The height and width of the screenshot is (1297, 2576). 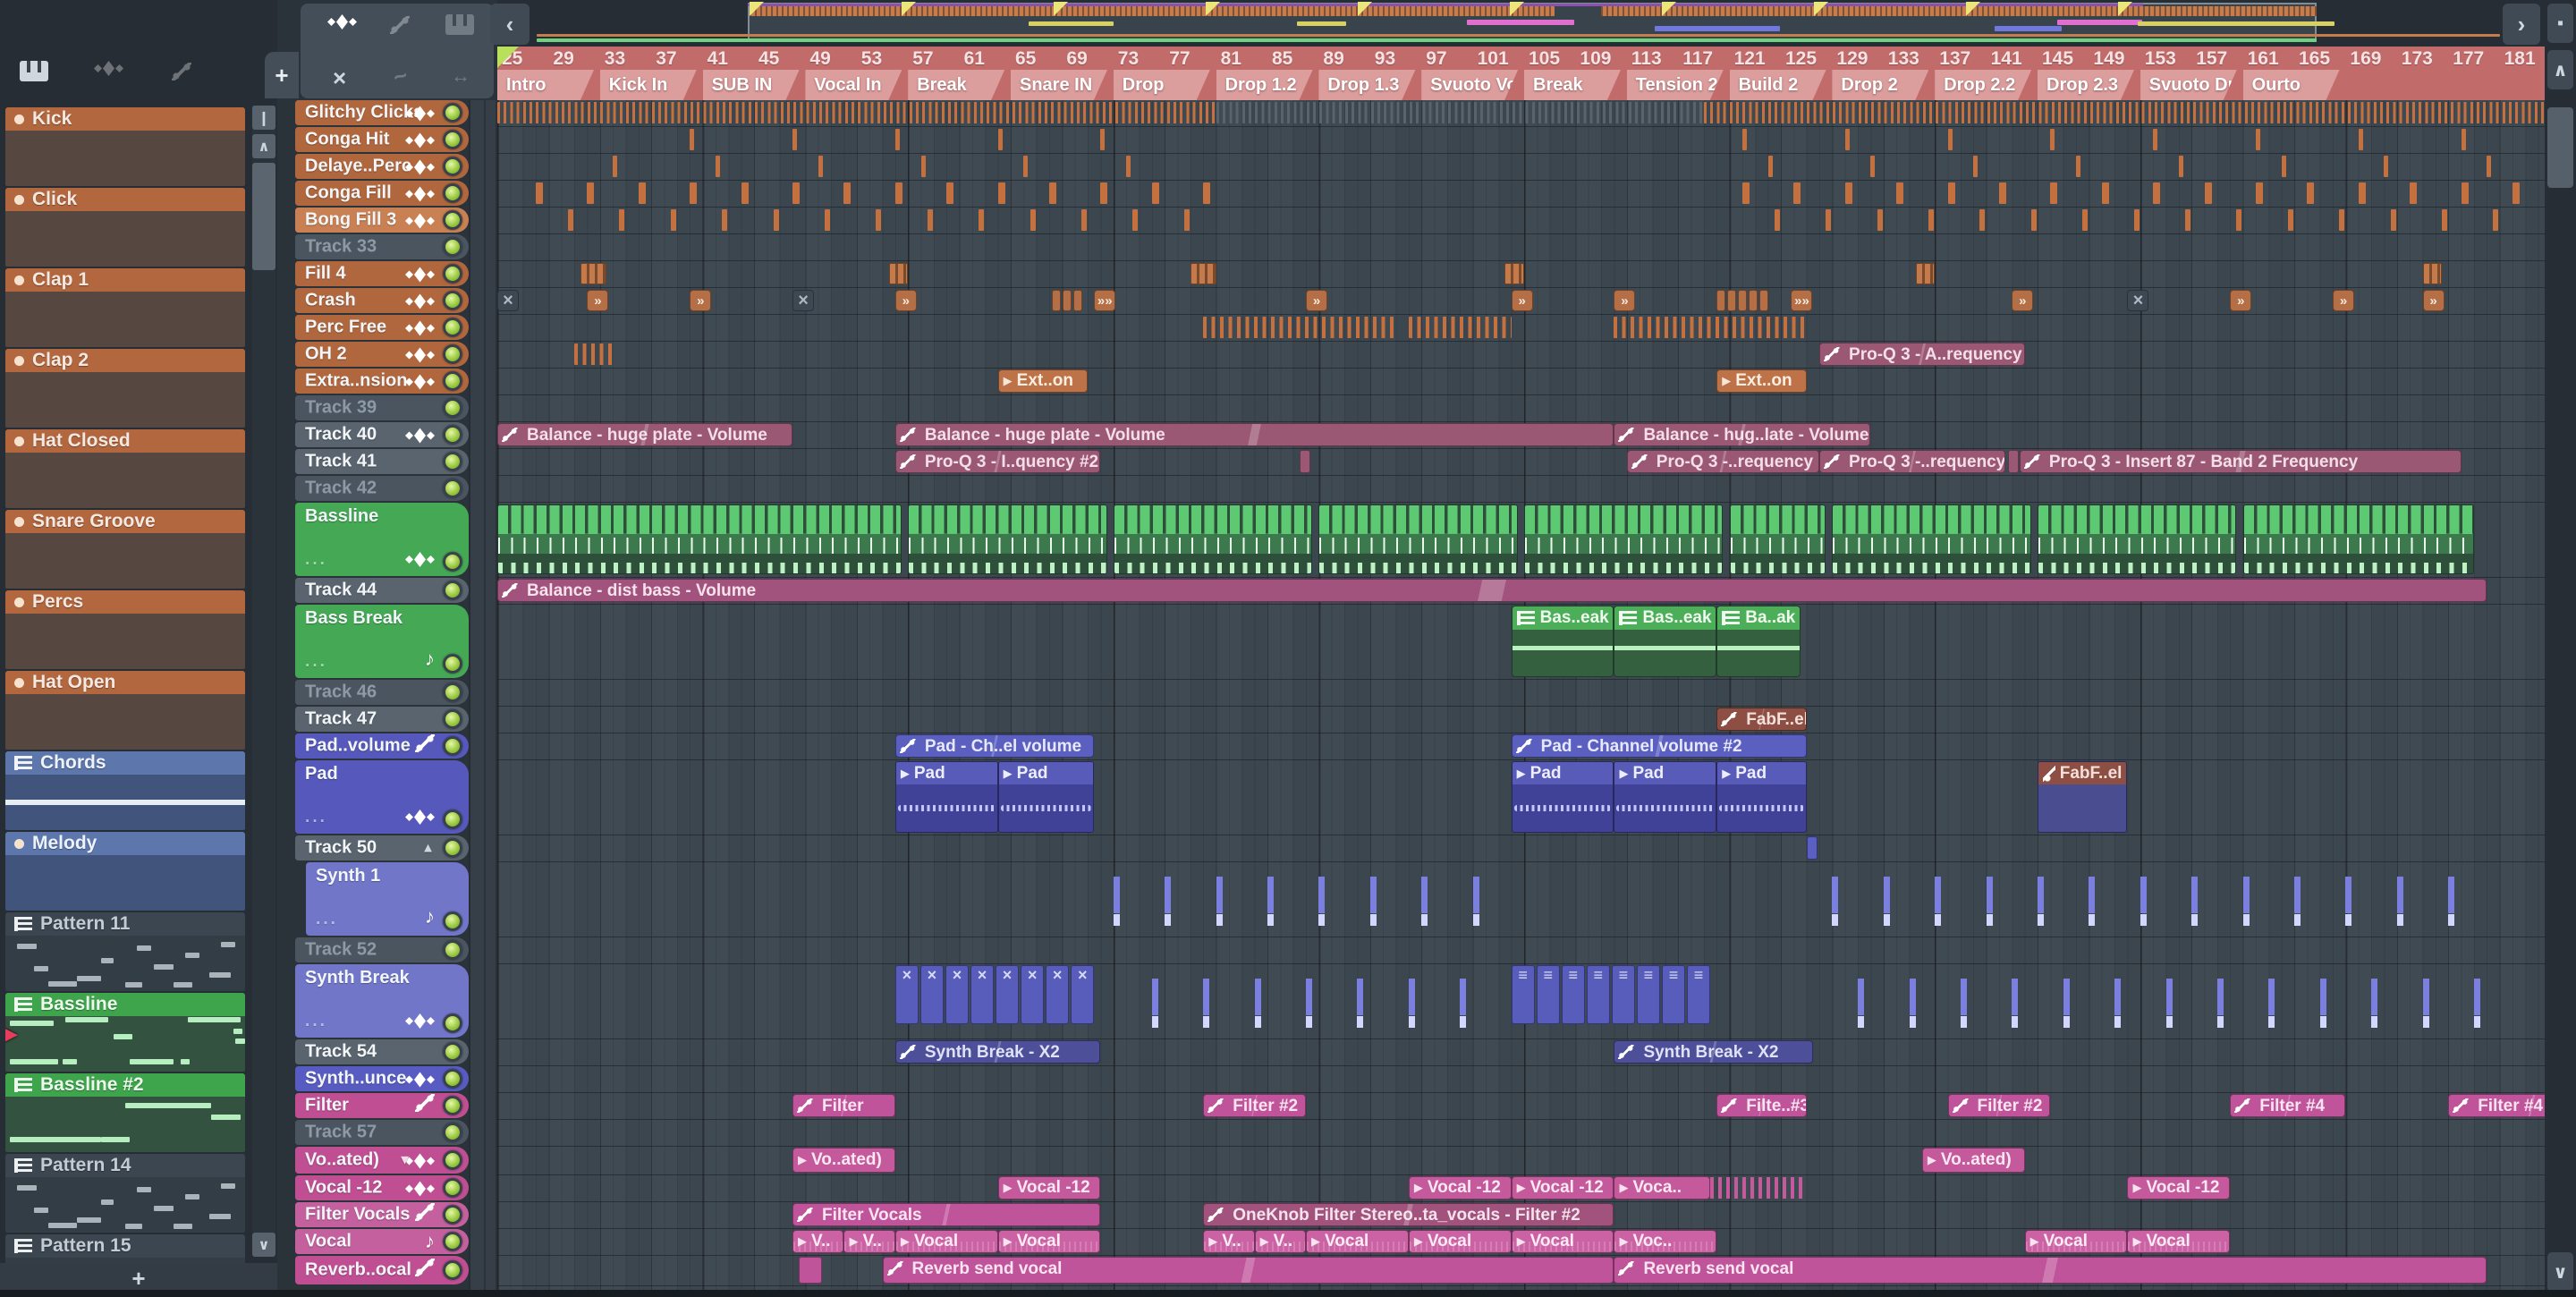 I want to click on pattern-item-percs: Percs, so click(x=125, y=629).